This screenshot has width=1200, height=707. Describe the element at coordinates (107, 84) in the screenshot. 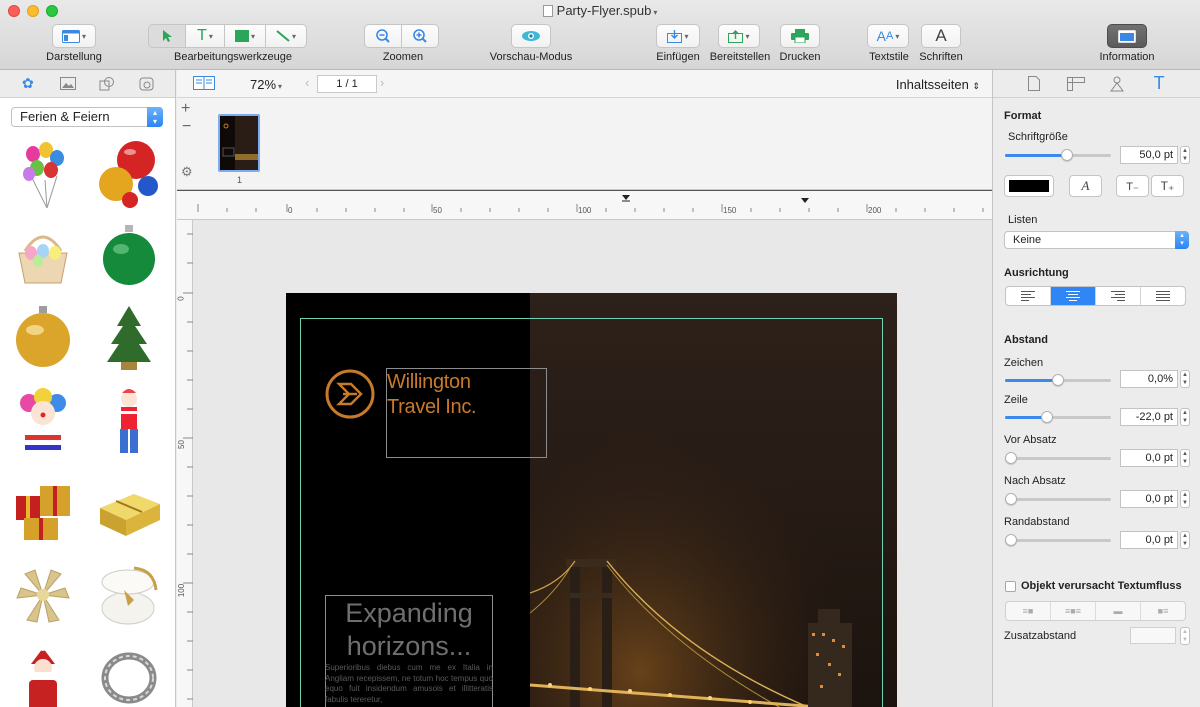

I see `shapes-tab` at that location.